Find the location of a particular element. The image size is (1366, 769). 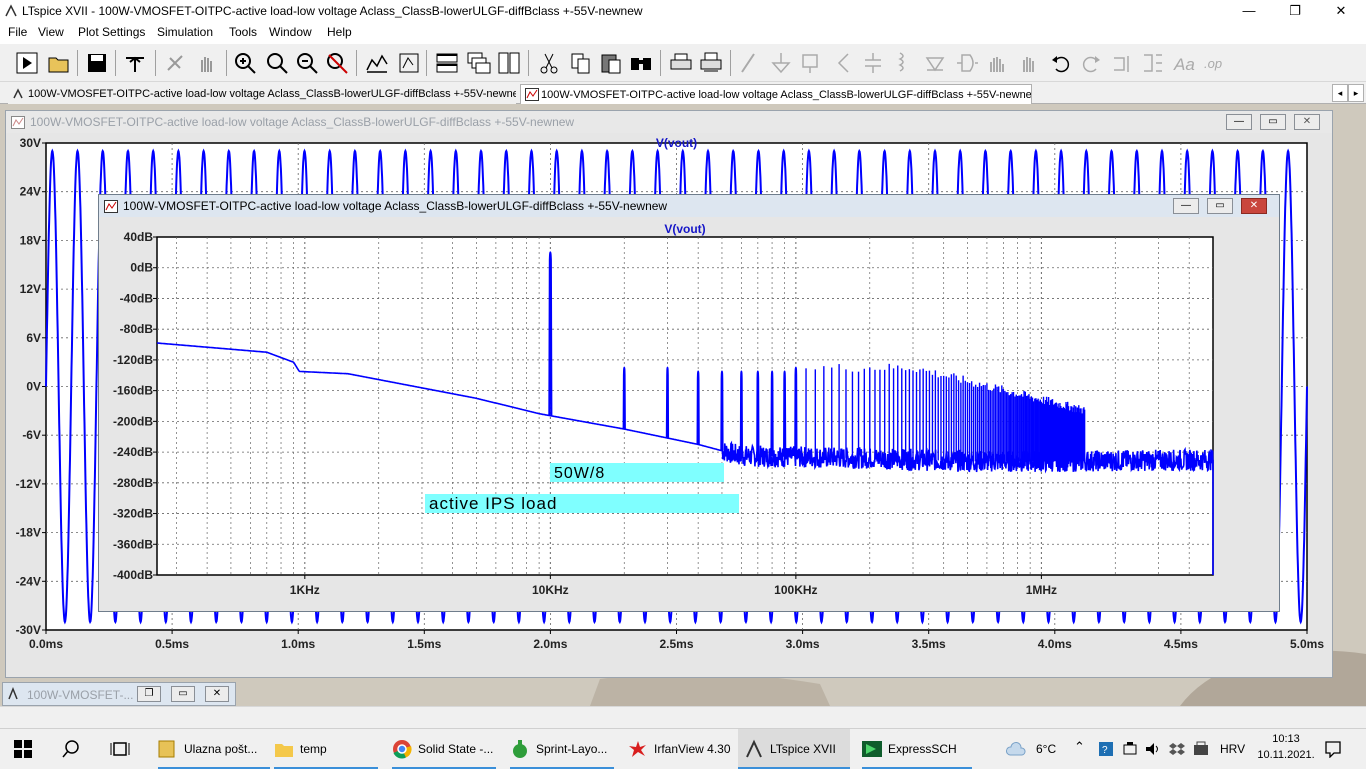

menu-tools: Tools is located at coordinates (243, 32).